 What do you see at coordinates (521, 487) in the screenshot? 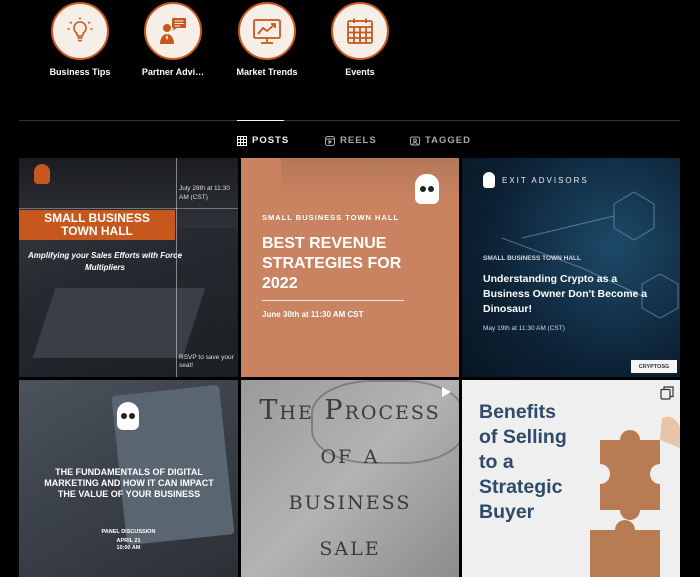
I see `post-title: Strategic` at bounding box center [521, 487].